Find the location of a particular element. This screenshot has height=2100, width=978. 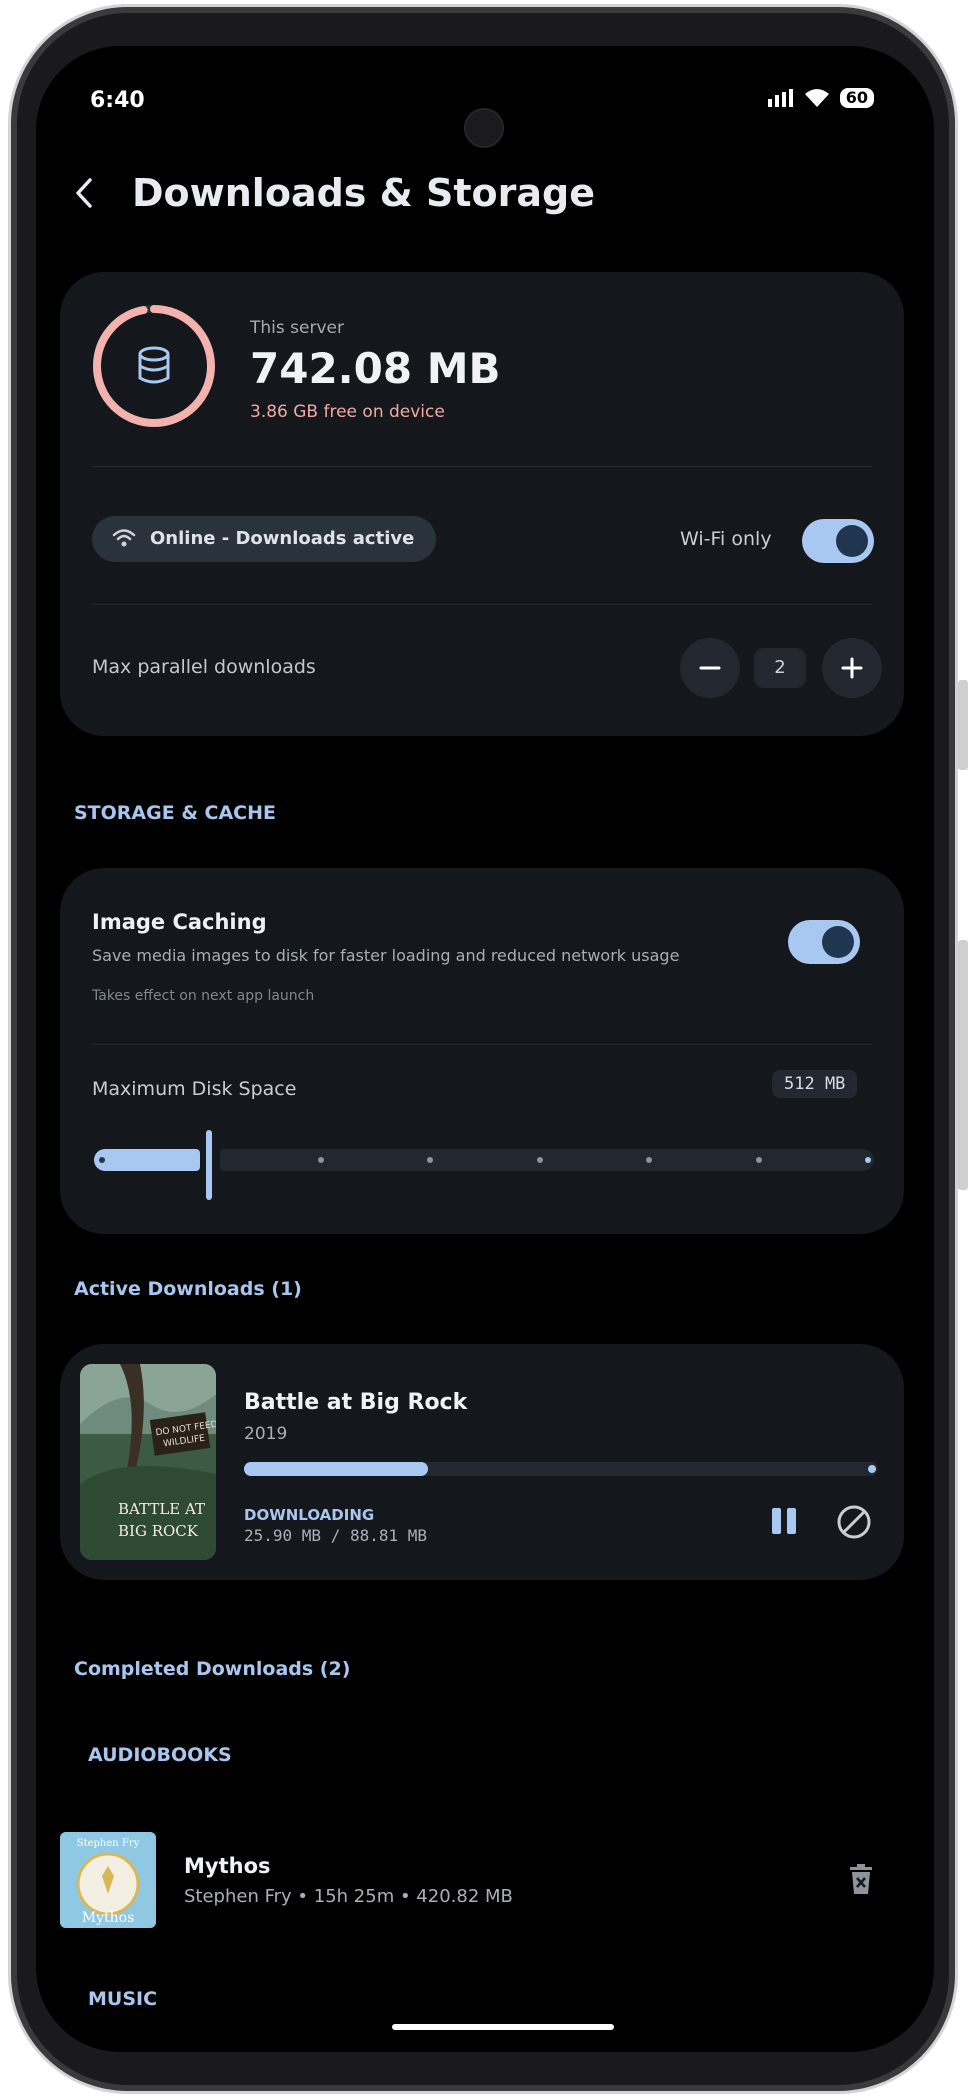

download-bytes: 25.90 MB / 88.81 MB is located at coordinates (336, 1535).